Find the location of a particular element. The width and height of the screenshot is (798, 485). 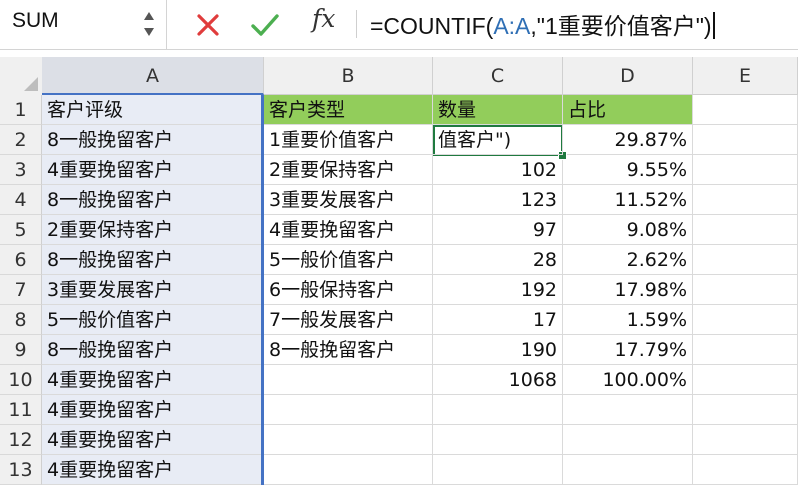

row-header: 10 is located at coordinates (21, 380).